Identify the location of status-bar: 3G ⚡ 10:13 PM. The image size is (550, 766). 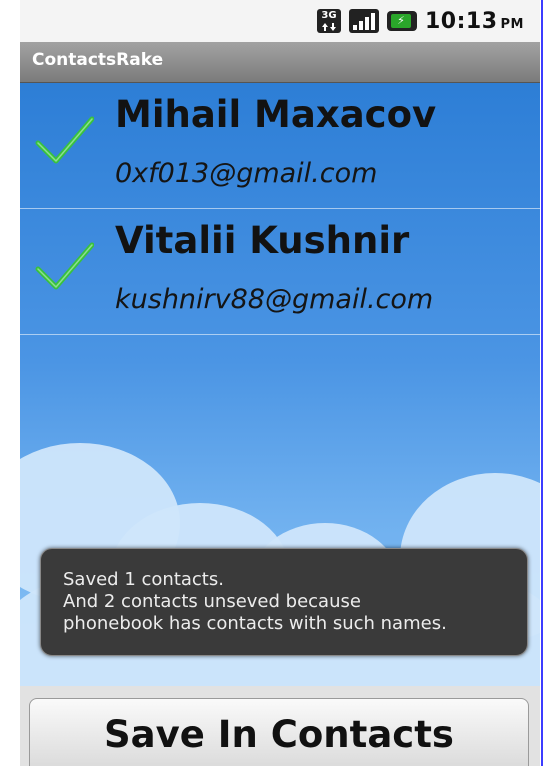
(280, 21).